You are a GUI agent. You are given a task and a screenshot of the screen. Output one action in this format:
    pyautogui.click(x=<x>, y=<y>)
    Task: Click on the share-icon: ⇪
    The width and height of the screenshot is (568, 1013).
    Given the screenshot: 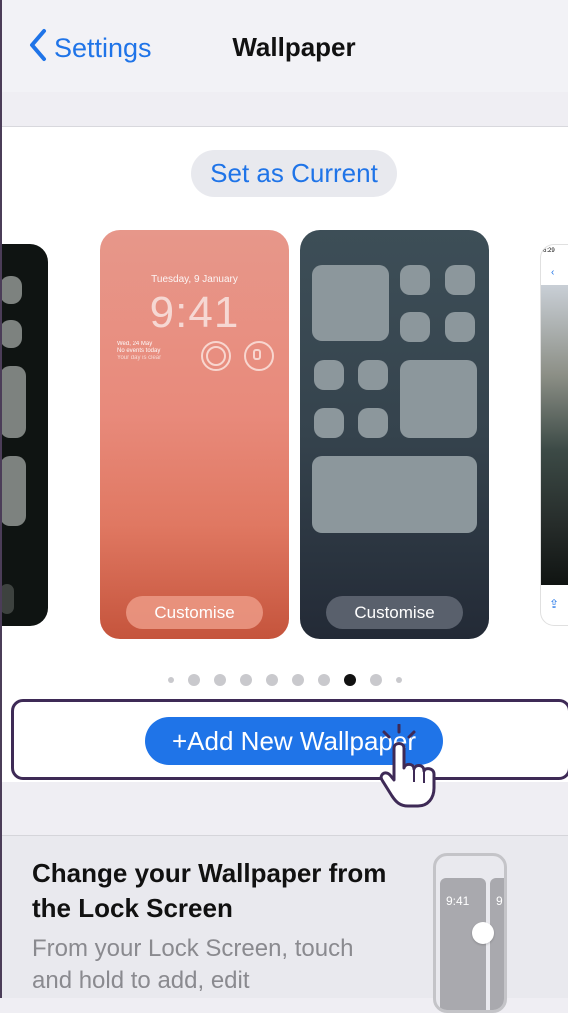 What is the action you would take?
    pyautogui.click(x=554, y=604)
    